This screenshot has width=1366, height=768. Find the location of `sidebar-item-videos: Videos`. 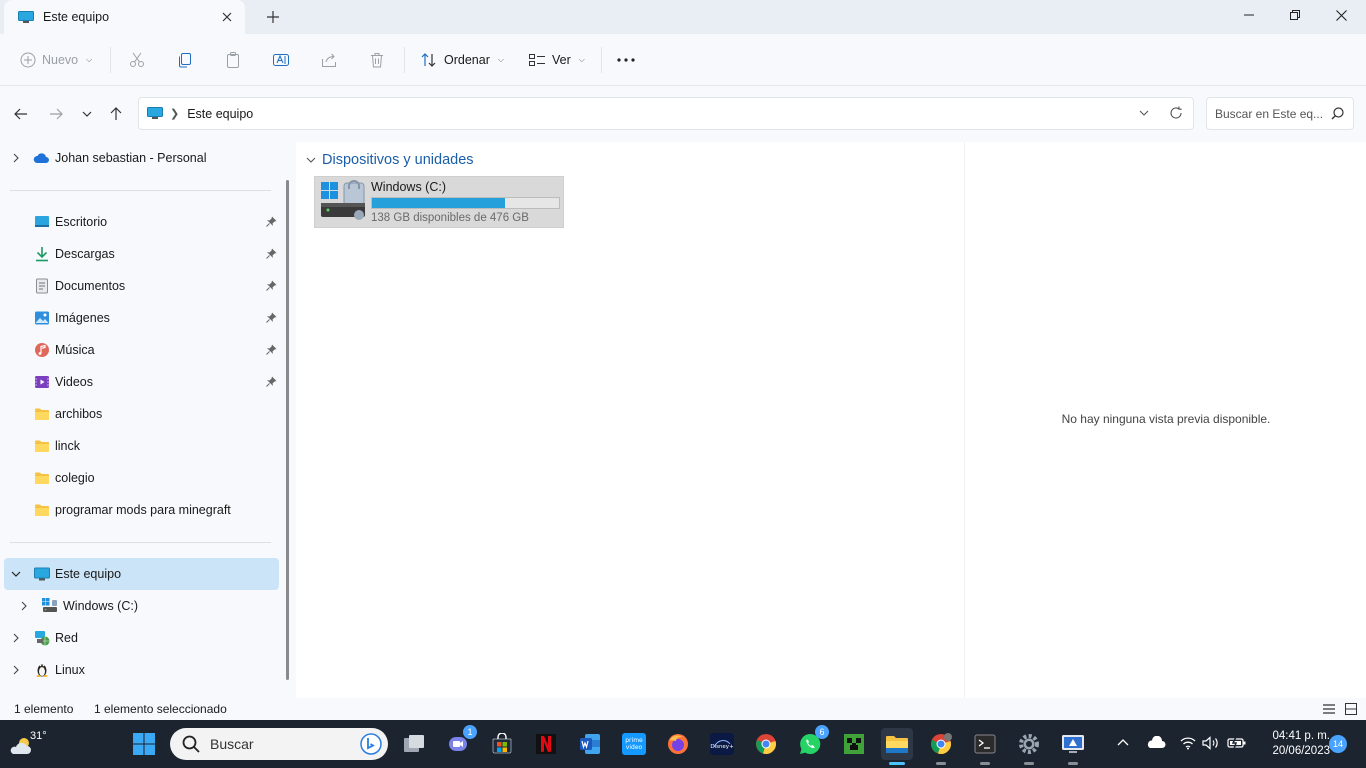

sidebar-item-videos: Videos is located at coordinates (141, 382).